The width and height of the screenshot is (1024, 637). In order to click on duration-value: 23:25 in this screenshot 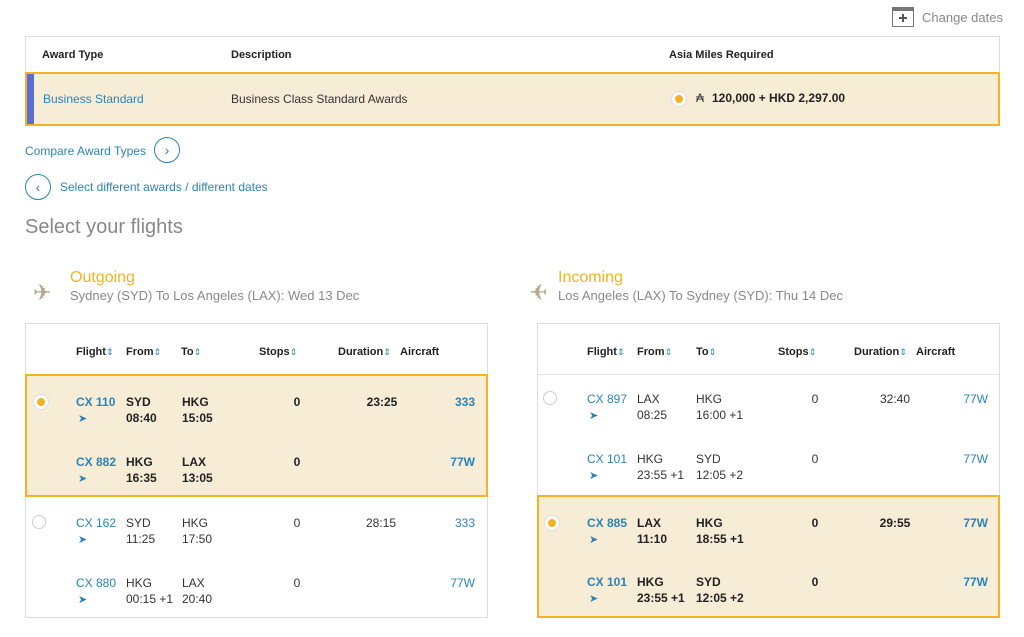, I will do `click(382, 402)`.